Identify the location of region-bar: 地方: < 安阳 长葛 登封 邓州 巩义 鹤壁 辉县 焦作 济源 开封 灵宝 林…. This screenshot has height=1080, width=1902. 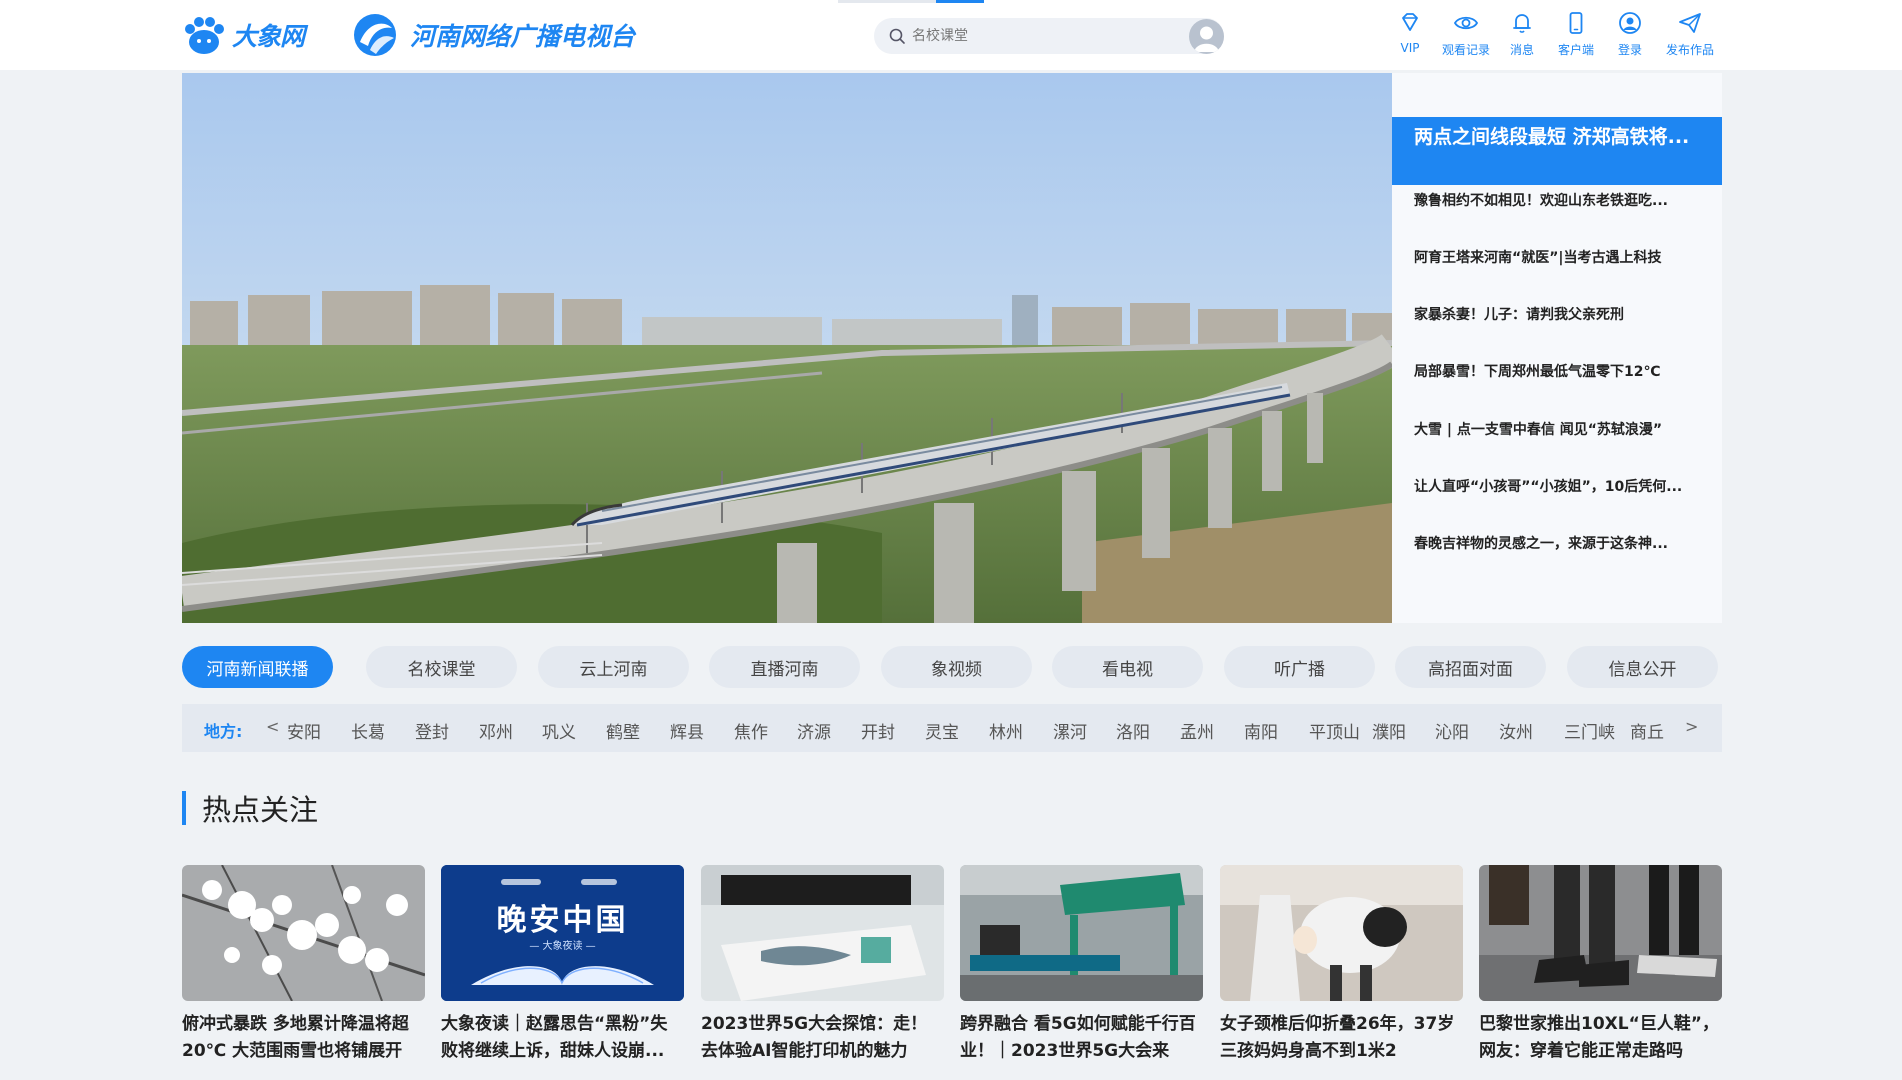
(952, 728).